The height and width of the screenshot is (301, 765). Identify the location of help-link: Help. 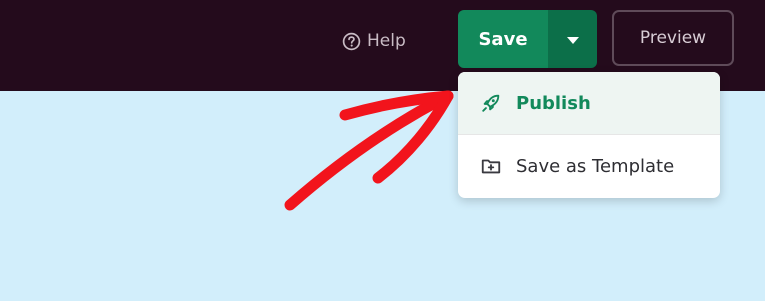
(374, 41).